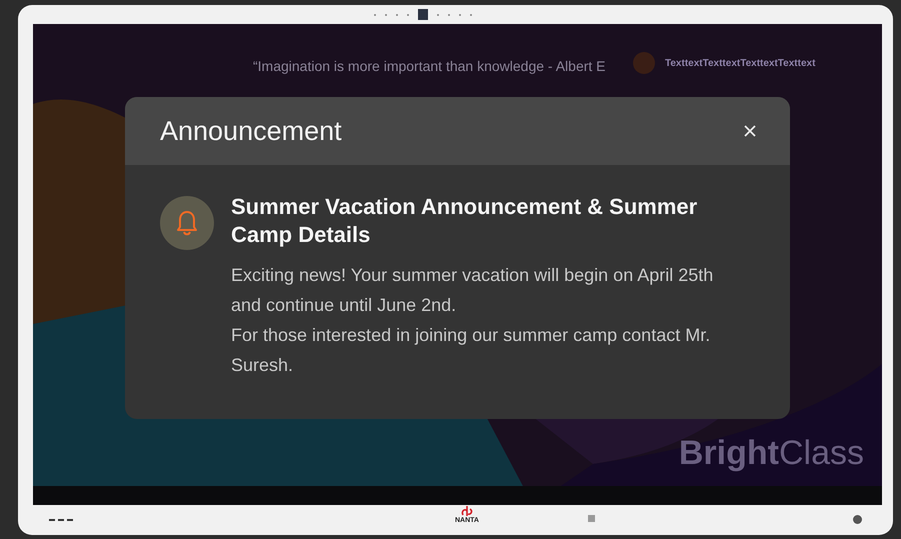 The width and height of the screenshot is (901, 539). I want to click on notification-title: TexttextTexttextTexttextTexttext, so click(740, 63).